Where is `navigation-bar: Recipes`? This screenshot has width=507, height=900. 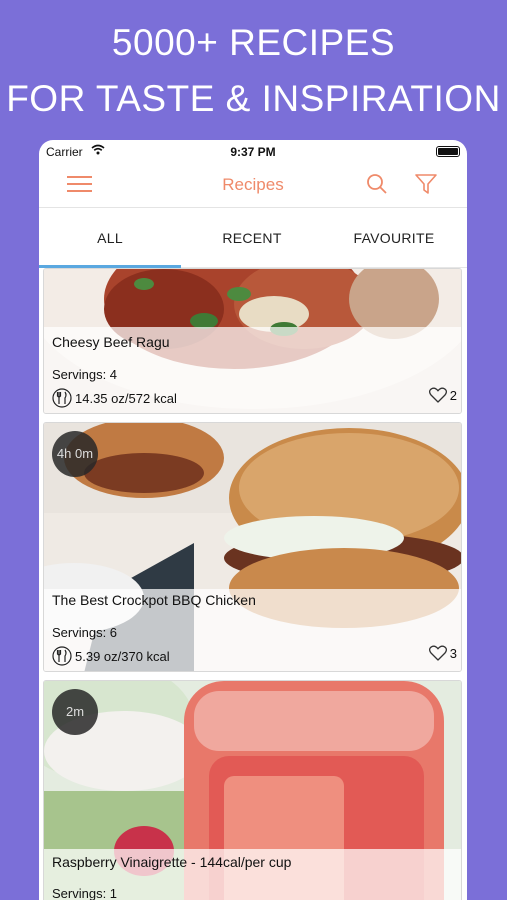
navigation-bar: Recipes is located at coordinates (253, 186).